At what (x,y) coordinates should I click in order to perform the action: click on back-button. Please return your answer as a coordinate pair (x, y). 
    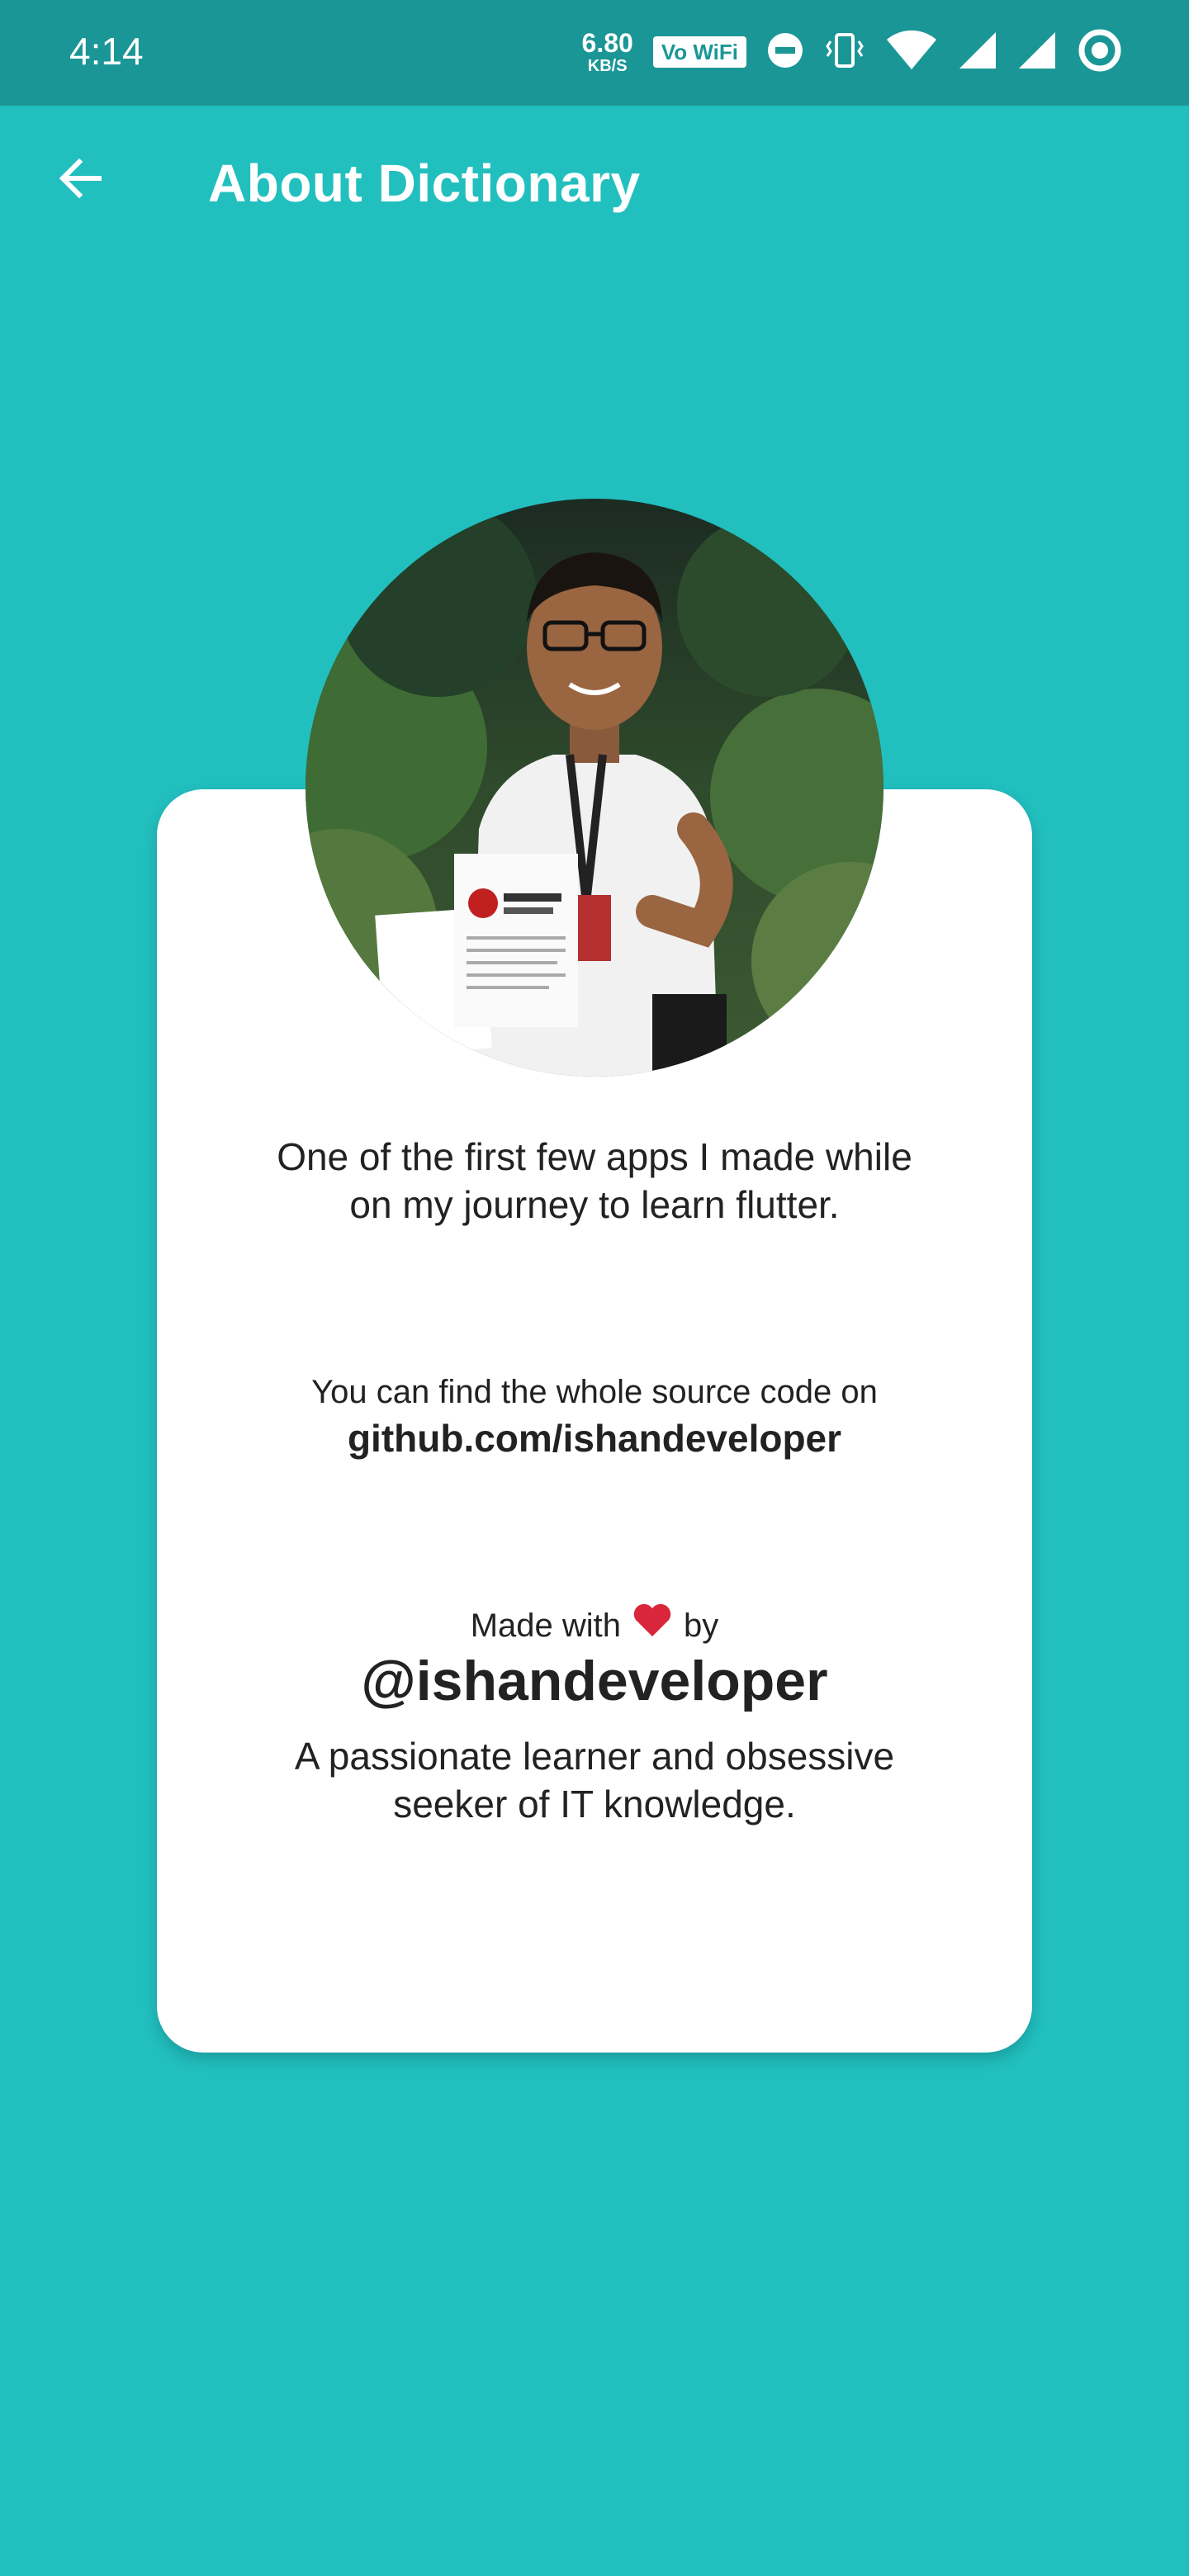
    Looking at the image, I should click on (81, 178).